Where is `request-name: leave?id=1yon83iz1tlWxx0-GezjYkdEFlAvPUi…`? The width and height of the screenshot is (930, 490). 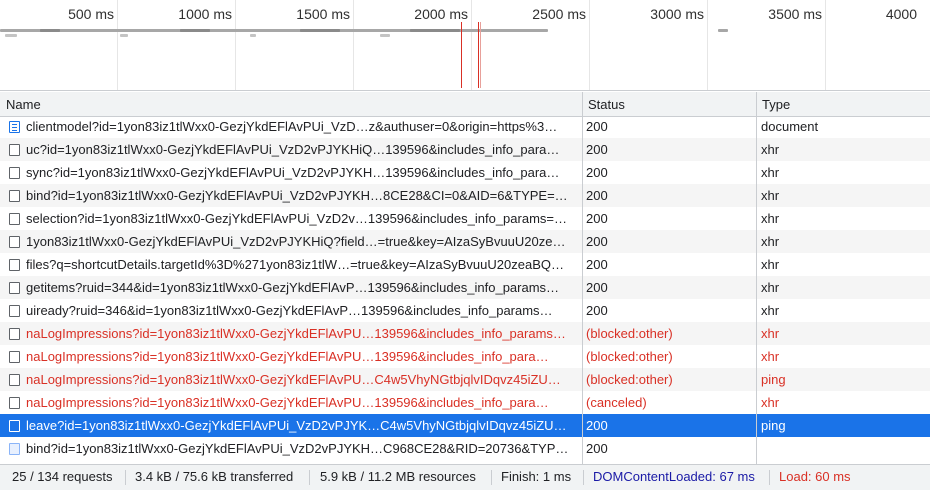 request-name: leave?id=1yon83iz1tlWxx0-GezjYkdEFlAvPUi… is located at coordinates (296, 425).